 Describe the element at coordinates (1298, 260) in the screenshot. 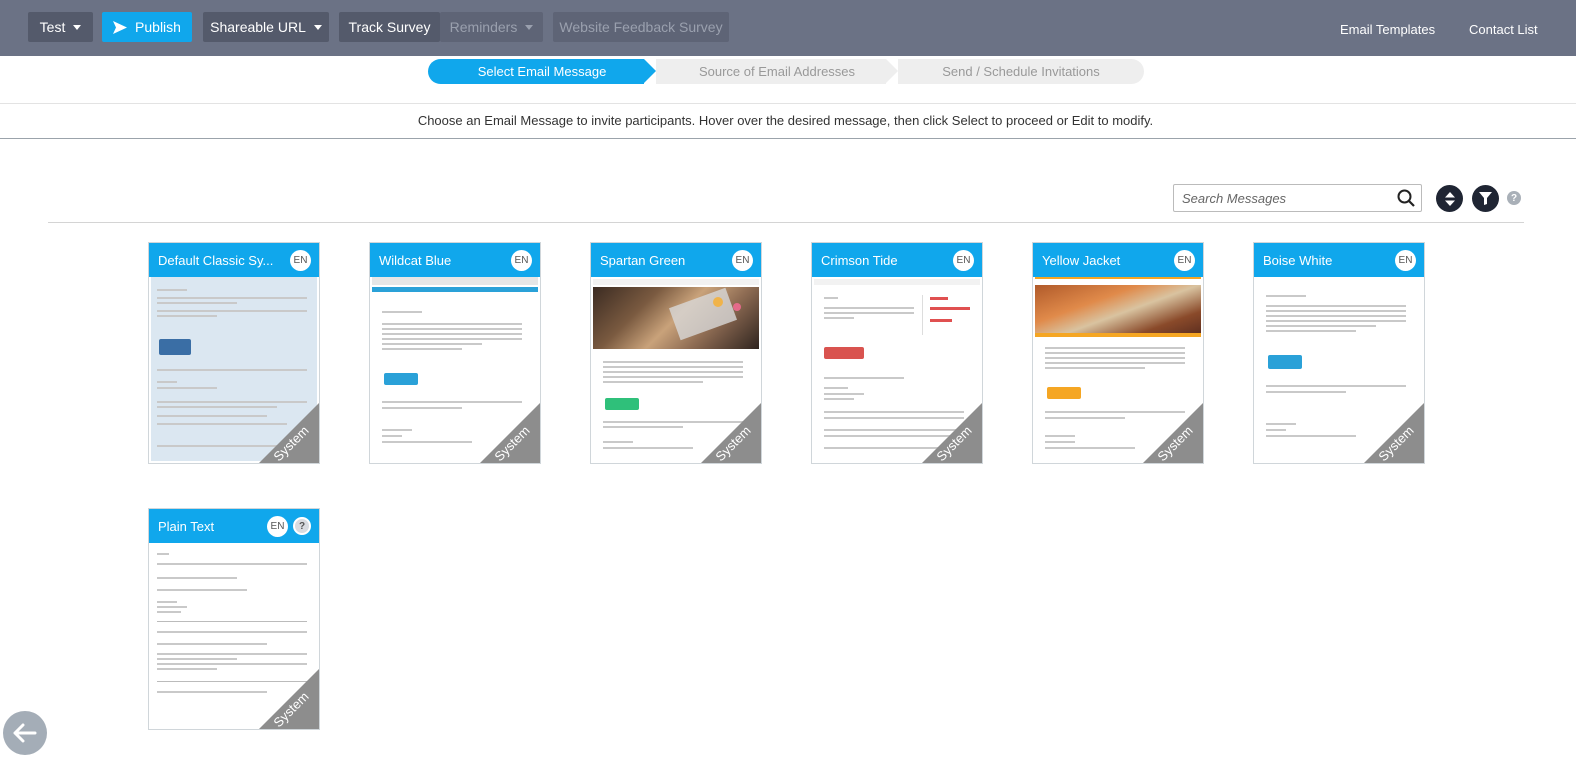

I see `card-title: Boise White` at that location.